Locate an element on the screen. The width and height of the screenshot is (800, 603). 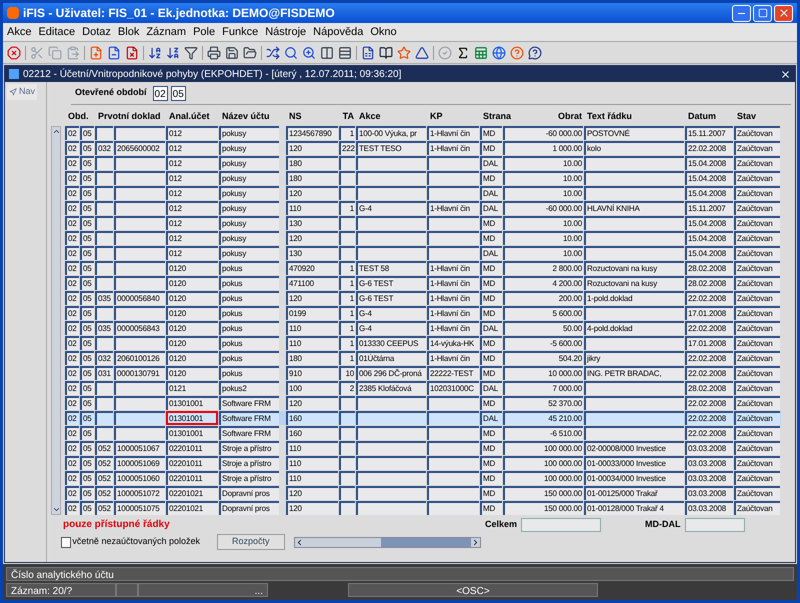
table-row: 02 05 035 0000056843 0120 pokus 110 1 G-4 1-Hlavní čin DAL 50.00 4-pold.doklad 22.02.2008 Zaúčtovan is located at coordinates (423, 328).